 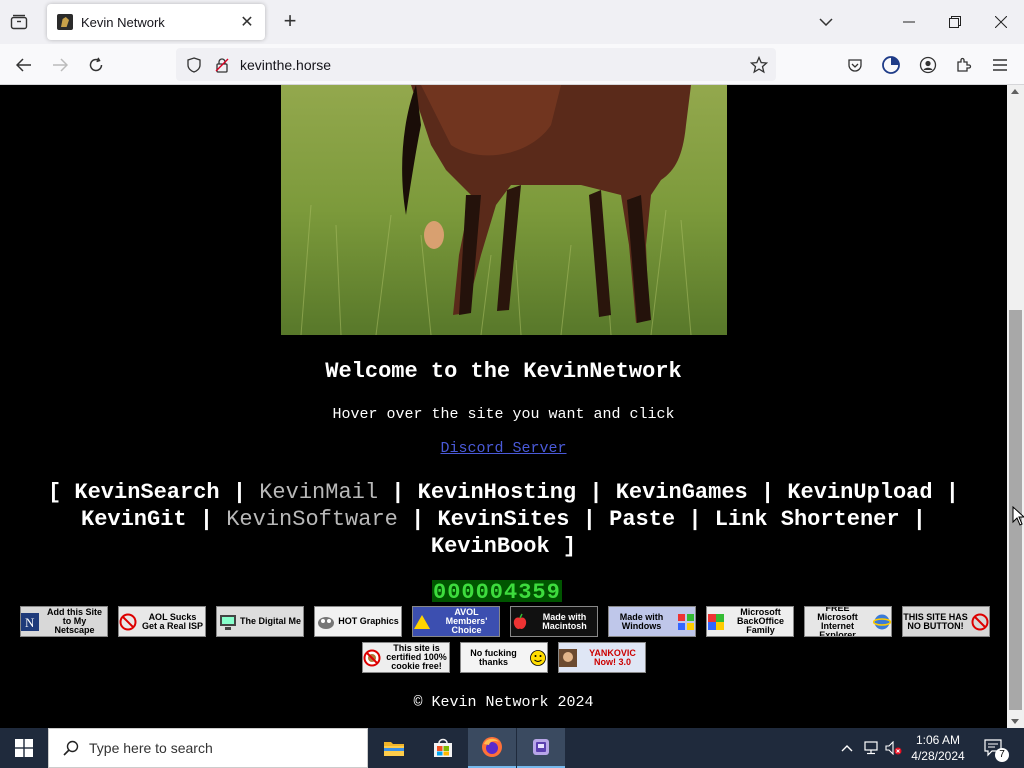 I want to click on microsoft-store-icon, so click(x=443, y=748).